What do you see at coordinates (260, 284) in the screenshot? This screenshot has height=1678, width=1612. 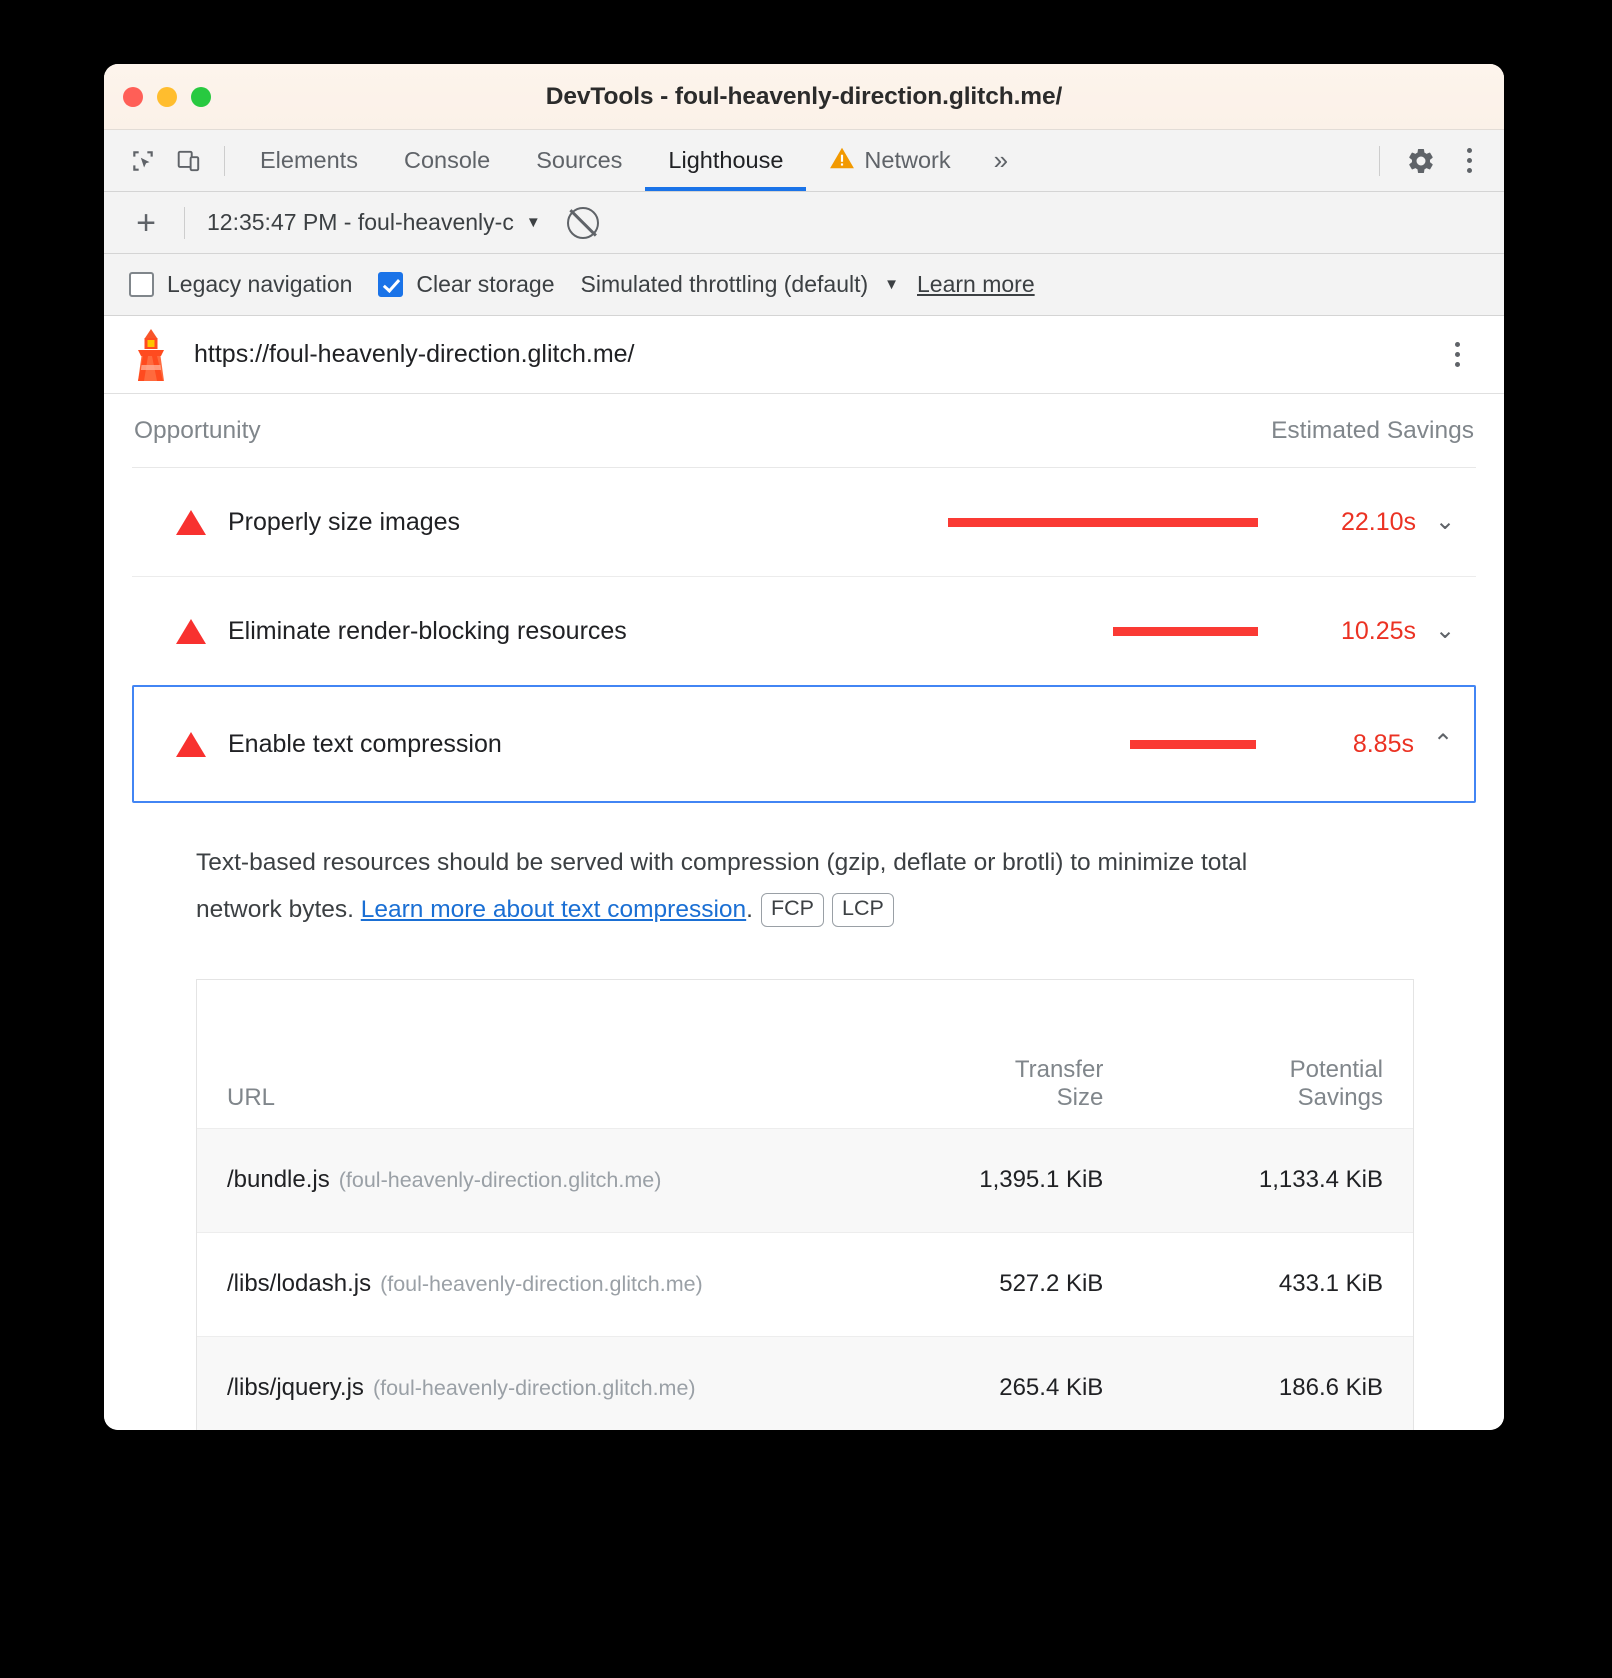 I see `legacy-navigation-label: Legacy navigation` at bounding box center [260, 284].